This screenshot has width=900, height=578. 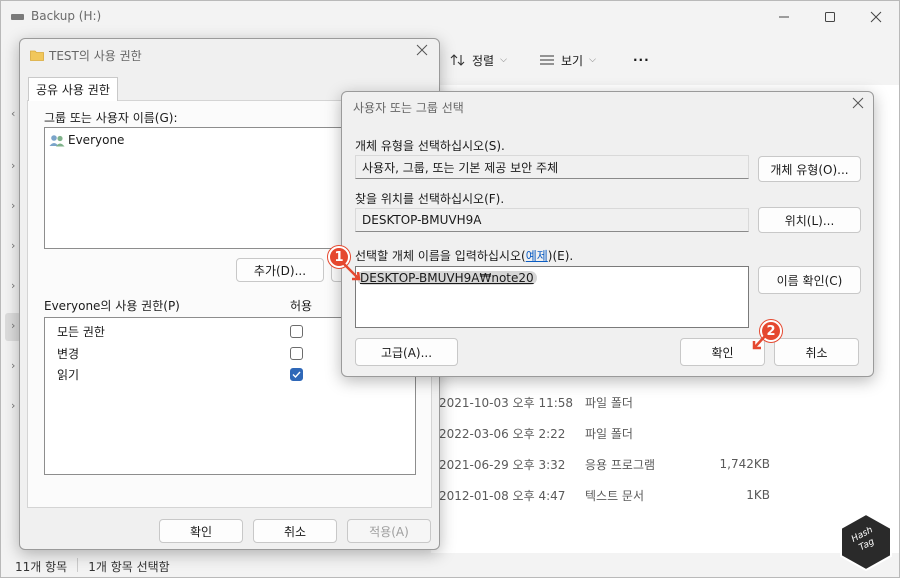 What do you see at coordinates (502, 433) in the screenshot?
I see `file-date: 2022-03-06 오후 2:22` at bounding box center [502, 433].